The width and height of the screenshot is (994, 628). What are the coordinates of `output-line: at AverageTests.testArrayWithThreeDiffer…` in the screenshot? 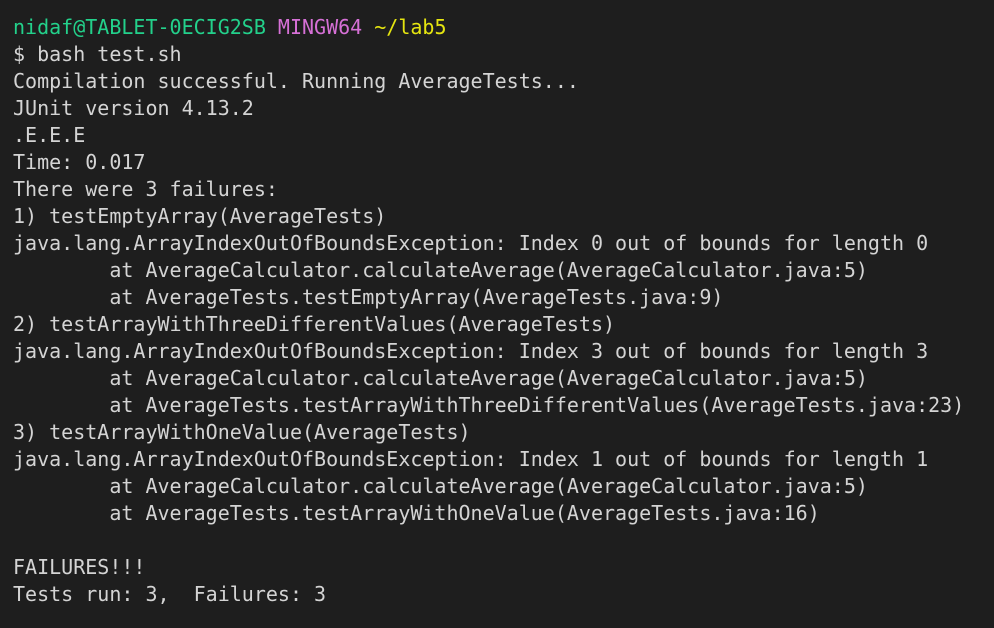 It's located at (489, 405).